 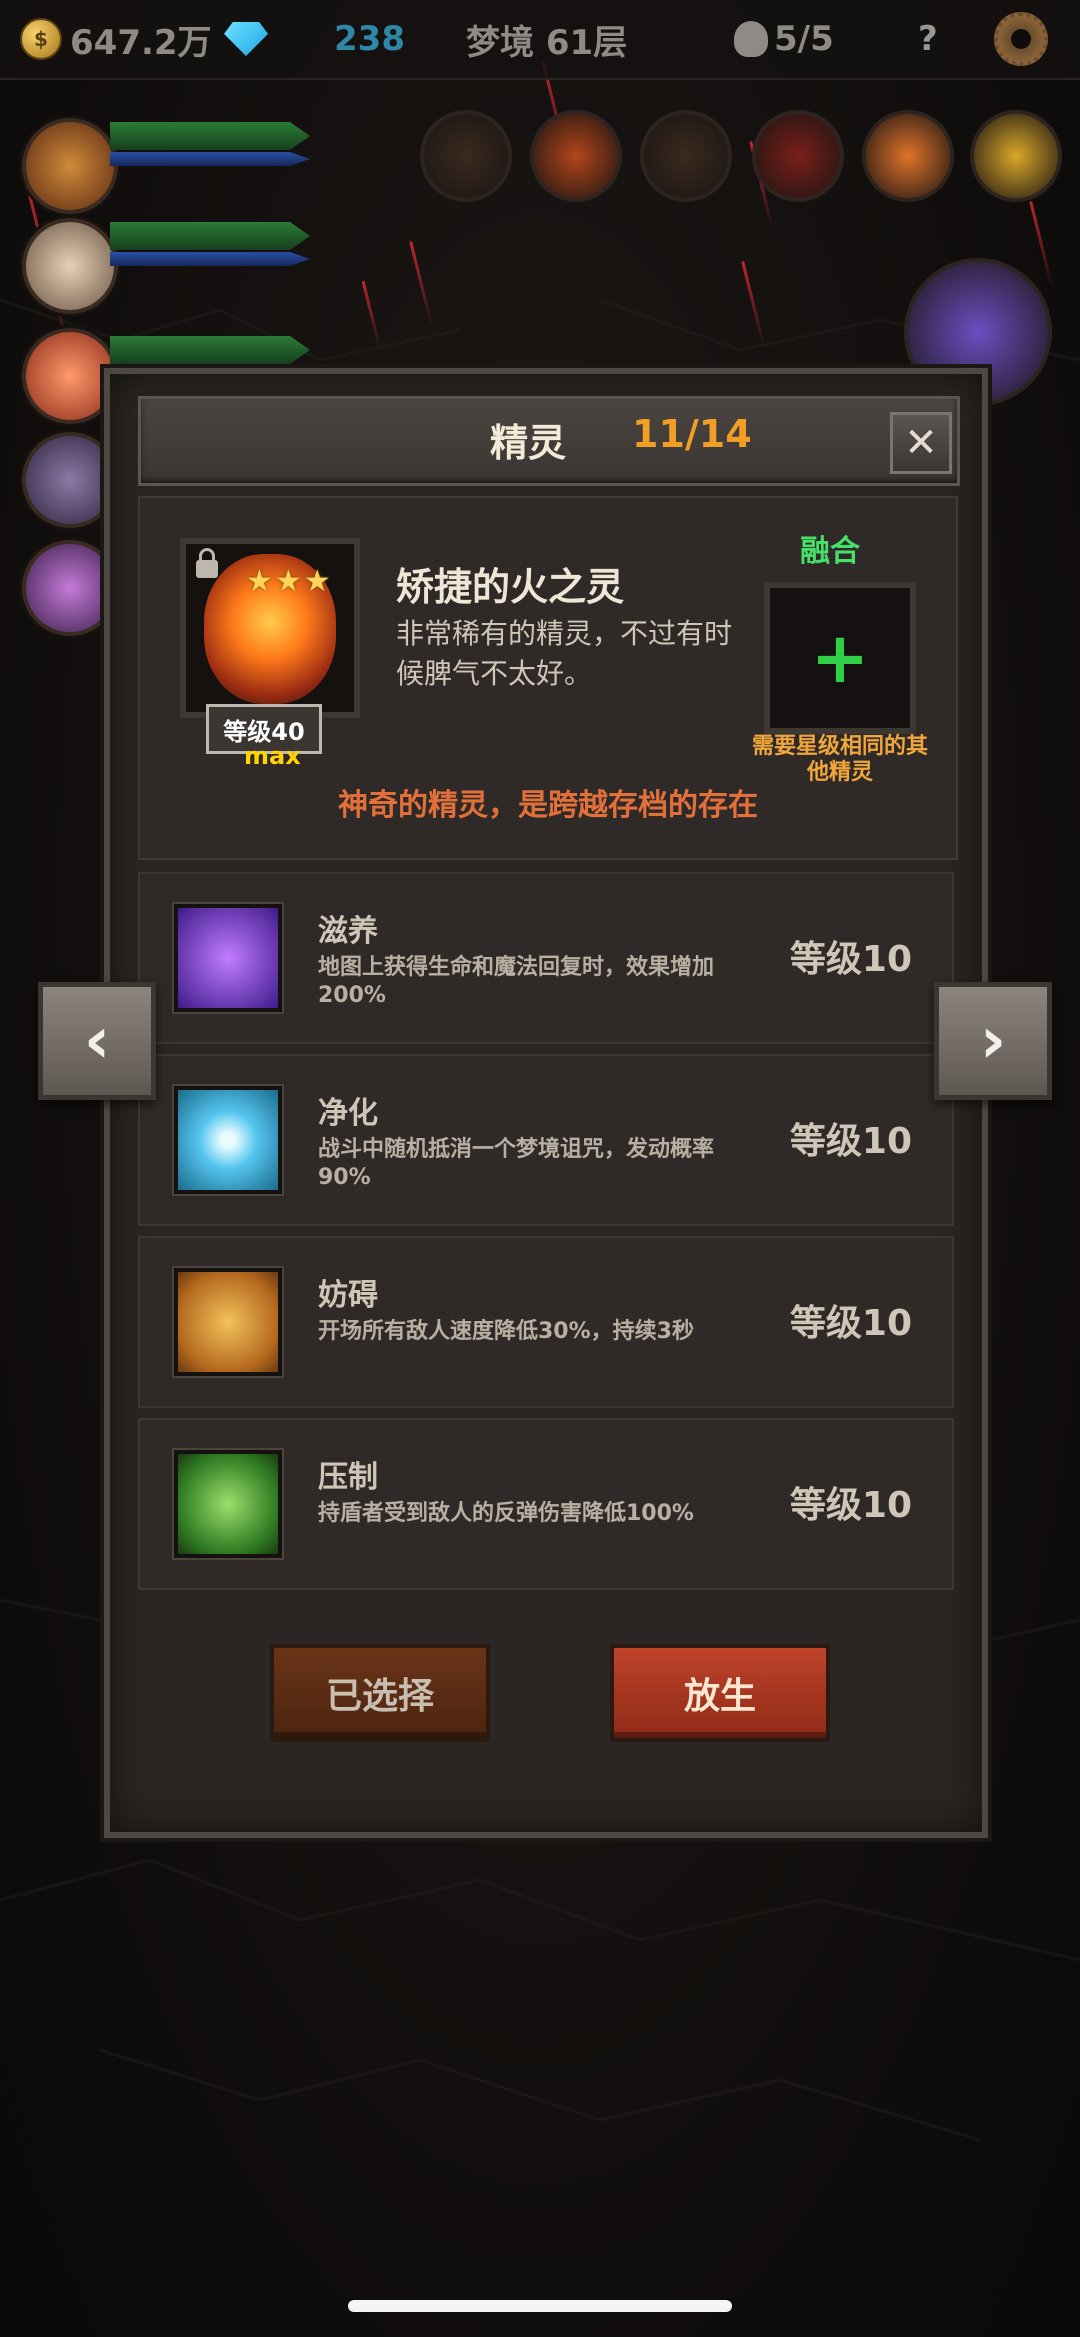 I want to click on settings-button, so click(x=1021, y=39).